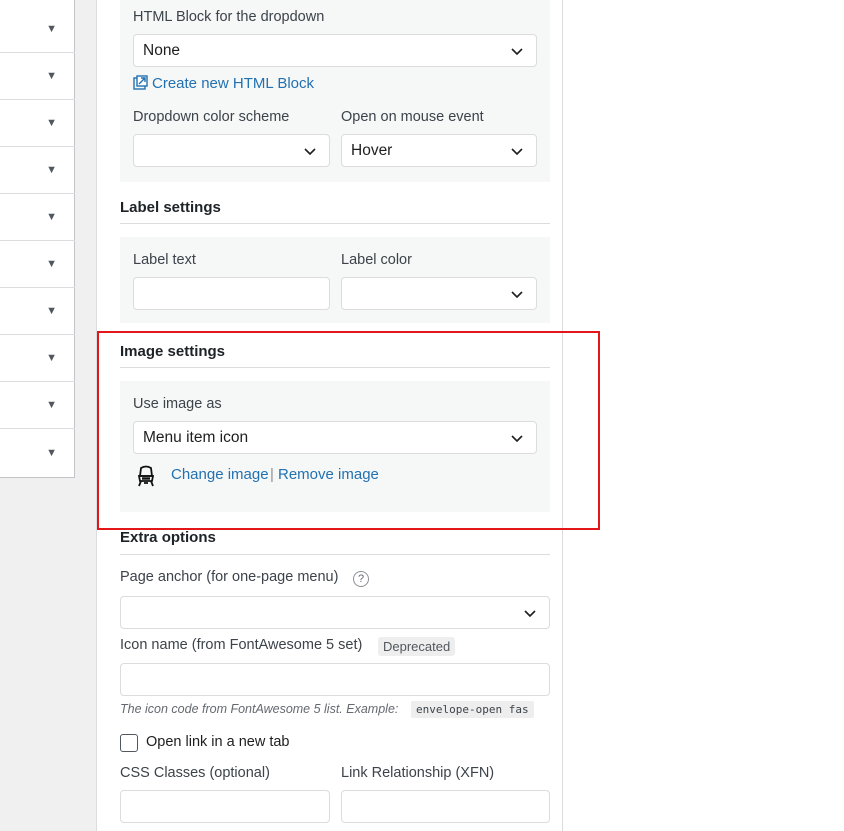 This screenshot has height=831, width=844. What do you see at coordinates (417, 646) in the screenshot?
I see `deprecated-badge: Deprecated` at bounding box center [417, 646].